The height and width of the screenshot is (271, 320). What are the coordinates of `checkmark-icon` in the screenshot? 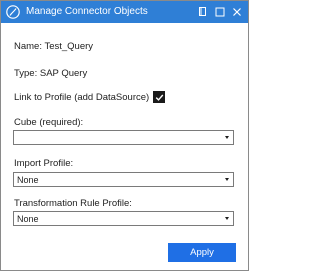 It's located at (159, 97).